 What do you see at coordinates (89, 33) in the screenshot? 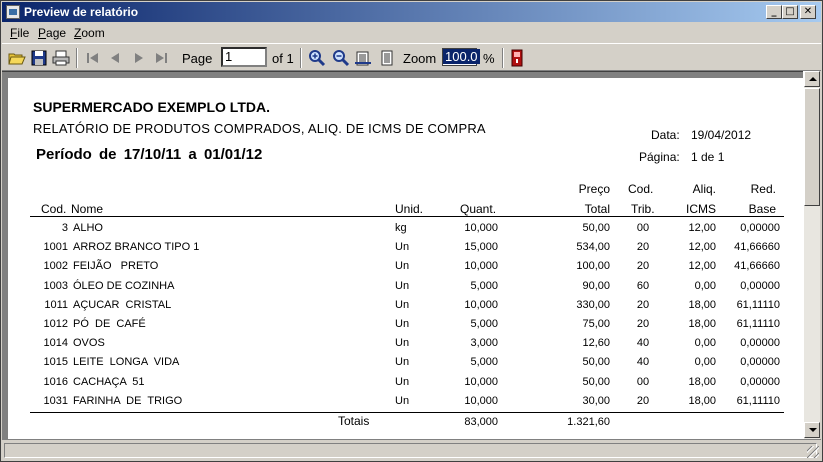
I see `menu-zoom: Zoom` at bounding box center [89, 33].